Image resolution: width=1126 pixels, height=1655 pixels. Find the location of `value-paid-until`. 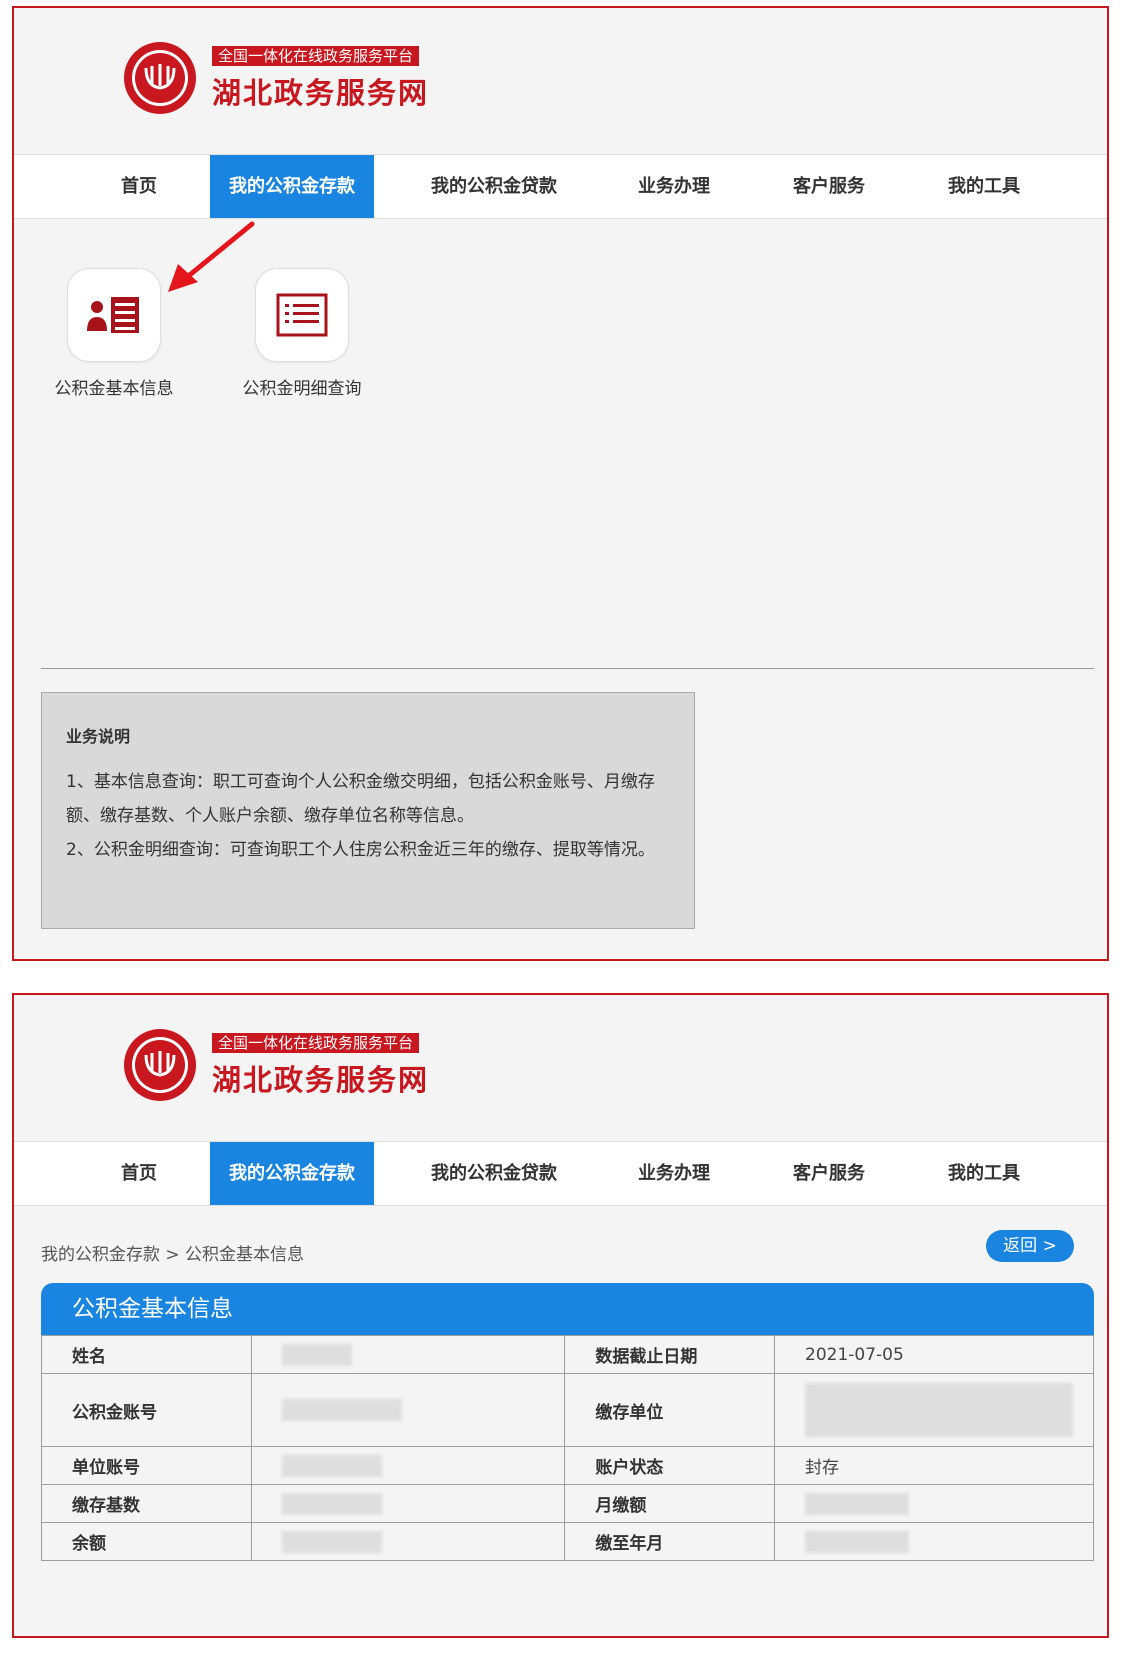

value-paid-until is located at coordinates (934, 1541).